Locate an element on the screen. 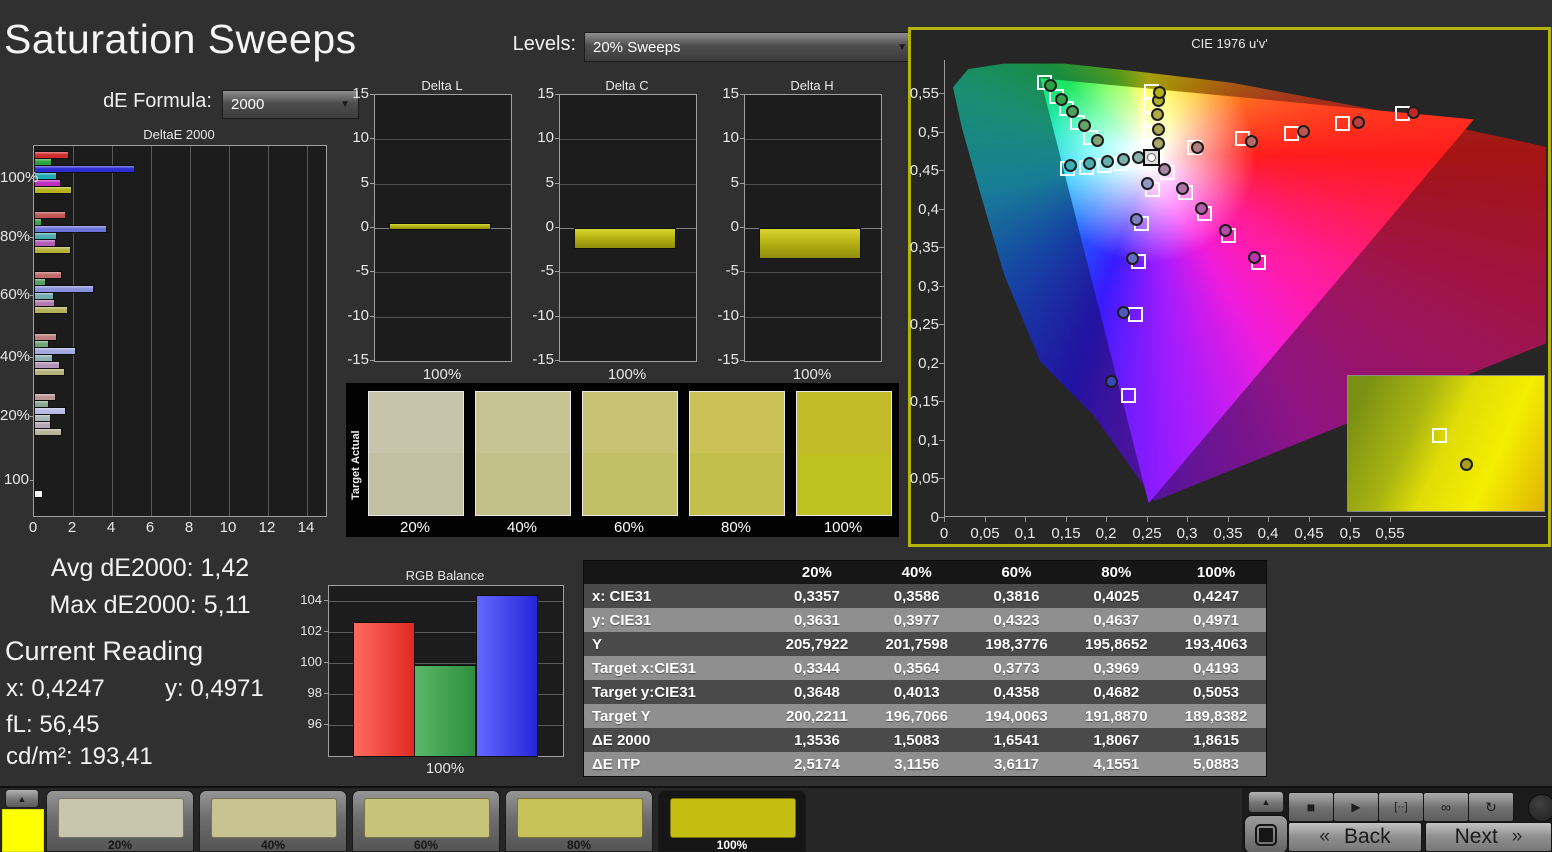 This screenshot has height=852, width=1552. back-button: « Back is located at coordinates (1355, 837).